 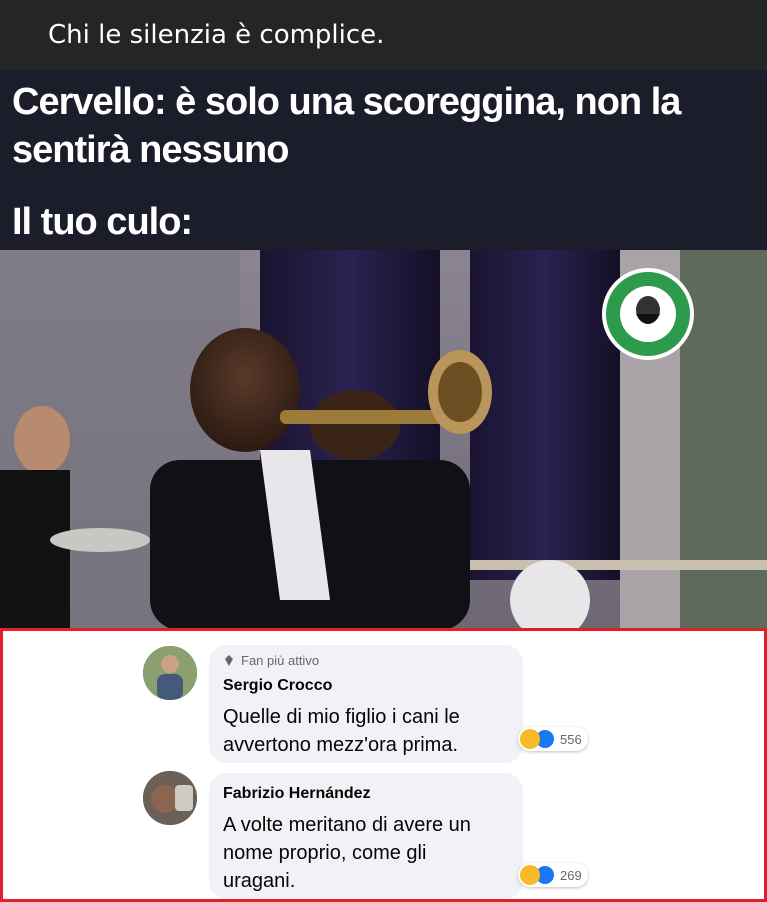 I want to click on watermark-logo, so click(x=648, y=314).